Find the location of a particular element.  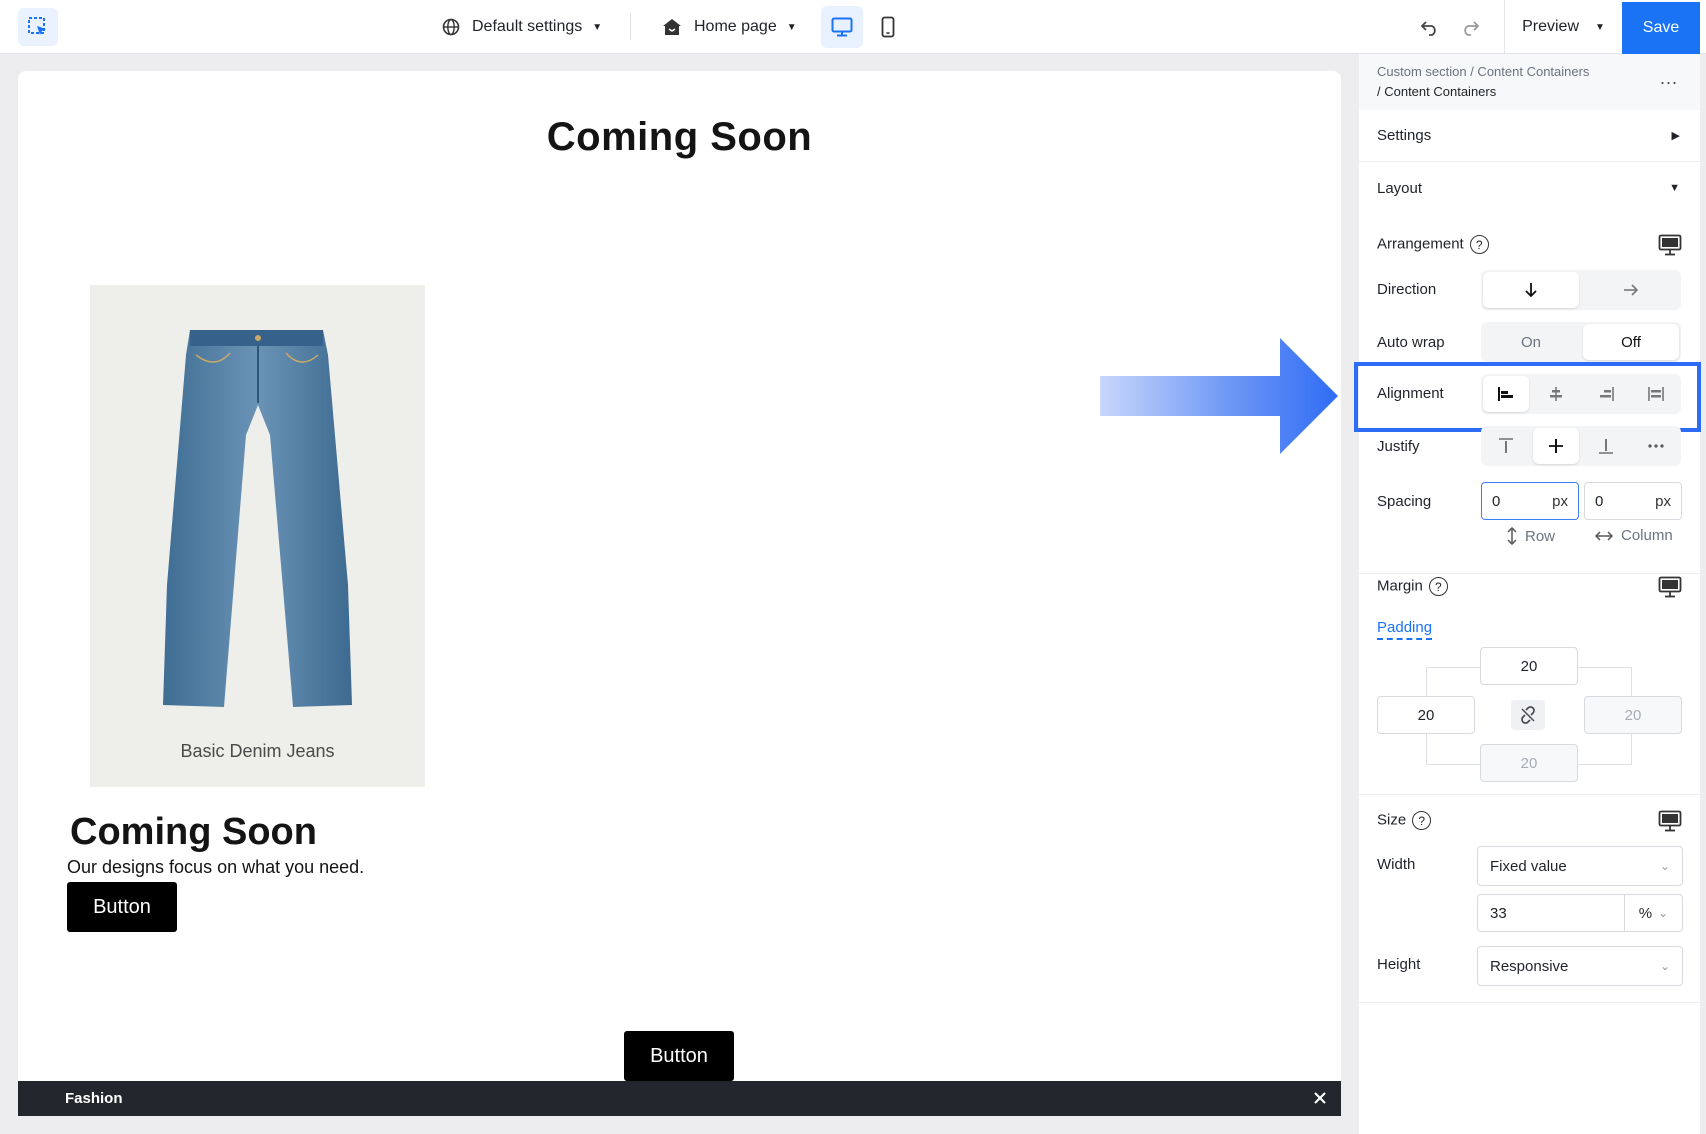

mobile-view-button is located at coordinates (888, 27).